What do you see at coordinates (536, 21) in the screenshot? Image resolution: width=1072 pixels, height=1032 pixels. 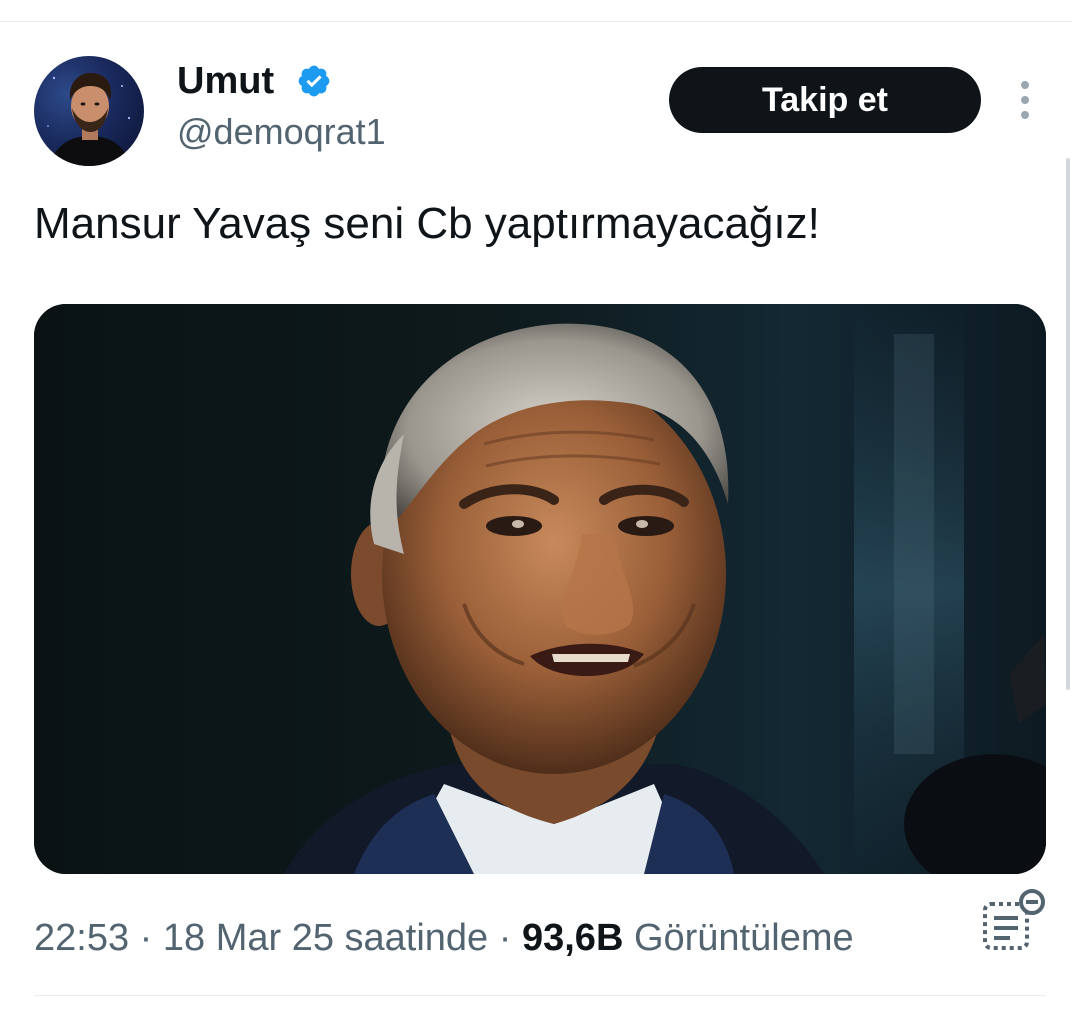 I see `top-divider` at bounding box center [536, 21].